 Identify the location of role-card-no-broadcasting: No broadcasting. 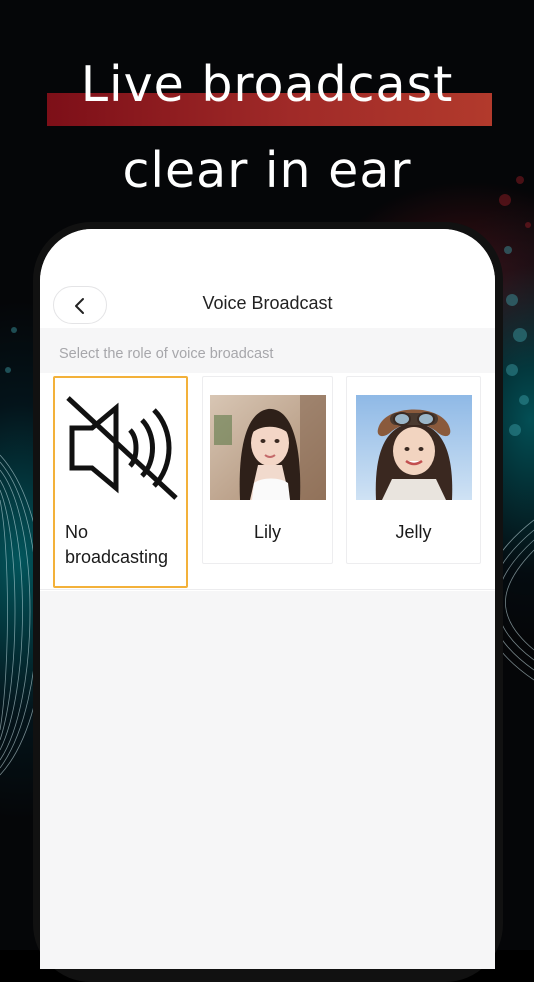
(120, 482).